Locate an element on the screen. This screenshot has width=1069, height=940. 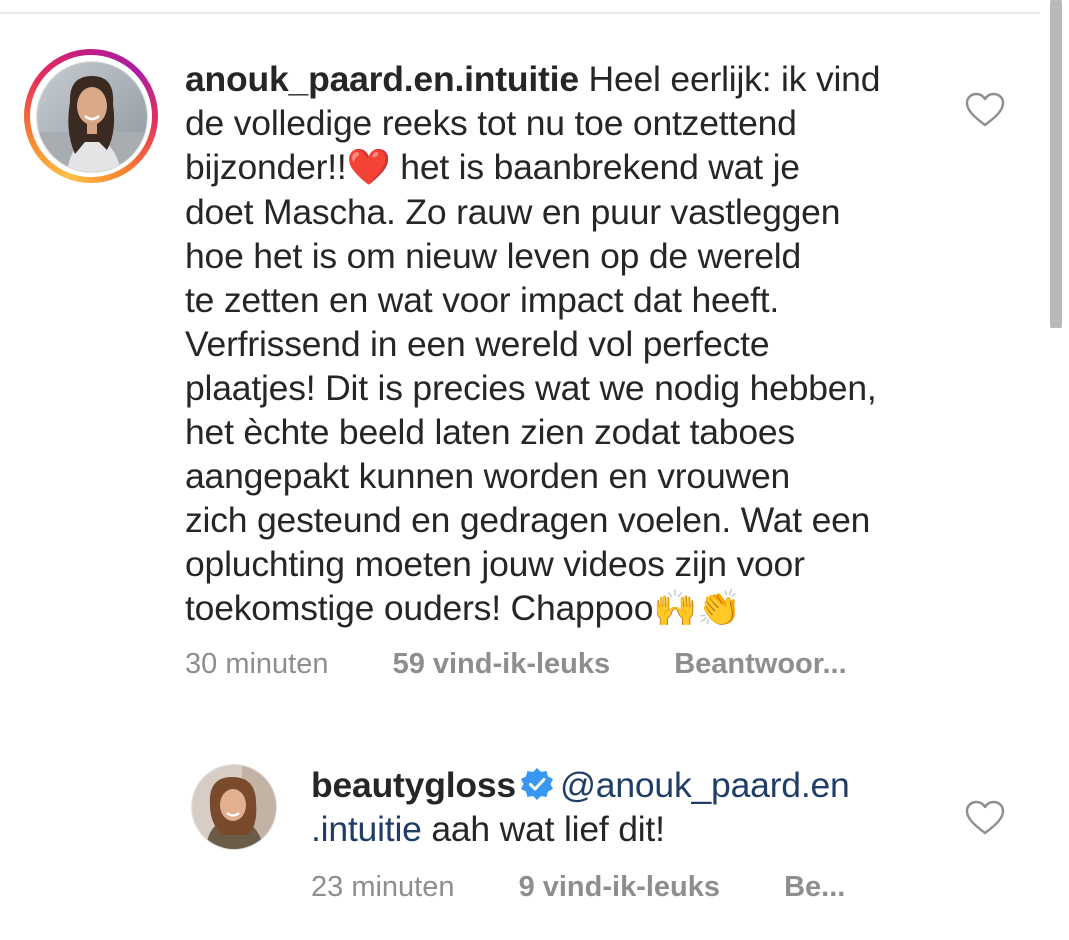
comment-text-line: te zetten en wat voor impact dat heeft. is located at coordinates (482, 300).